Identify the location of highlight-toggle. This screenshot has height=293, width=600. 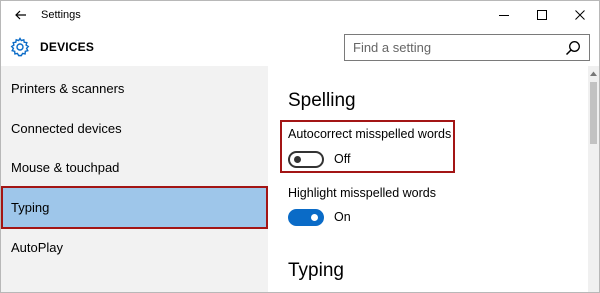
(306, 217).